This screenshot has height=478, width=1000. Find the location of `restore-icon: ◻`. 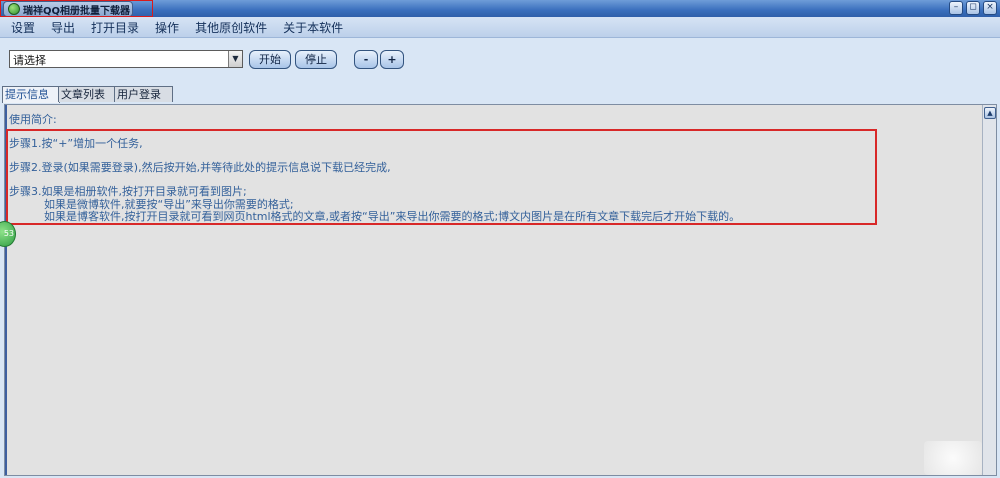

restore-icon: ◻ is located at coordinates (973, 8).